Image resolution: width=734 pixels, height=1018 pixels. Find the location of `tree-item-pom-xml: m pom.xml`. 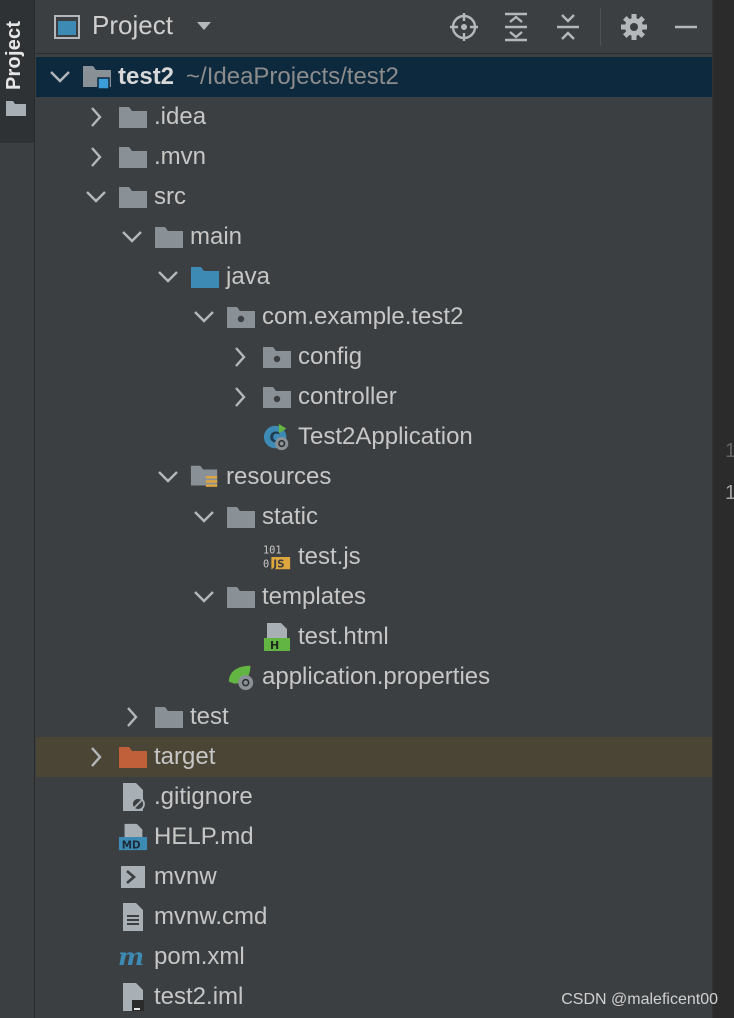

tree-item-pom-xml: m pom.xml is located at coordinates (374, 957).